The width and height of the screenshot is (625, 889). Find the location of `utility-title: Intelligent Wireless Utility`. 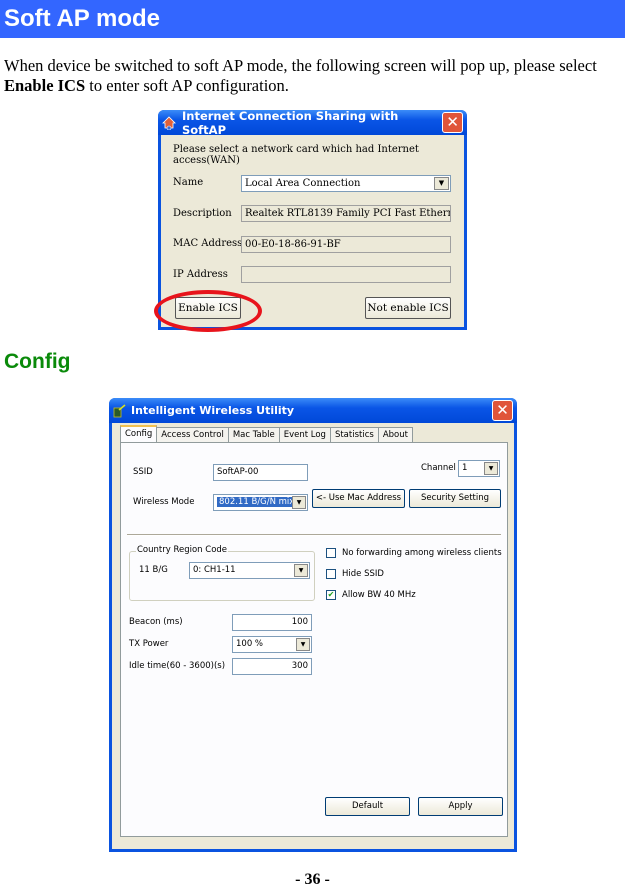

utility-title: Intelligent Wireless Utility is located at coordinates (213, 410).